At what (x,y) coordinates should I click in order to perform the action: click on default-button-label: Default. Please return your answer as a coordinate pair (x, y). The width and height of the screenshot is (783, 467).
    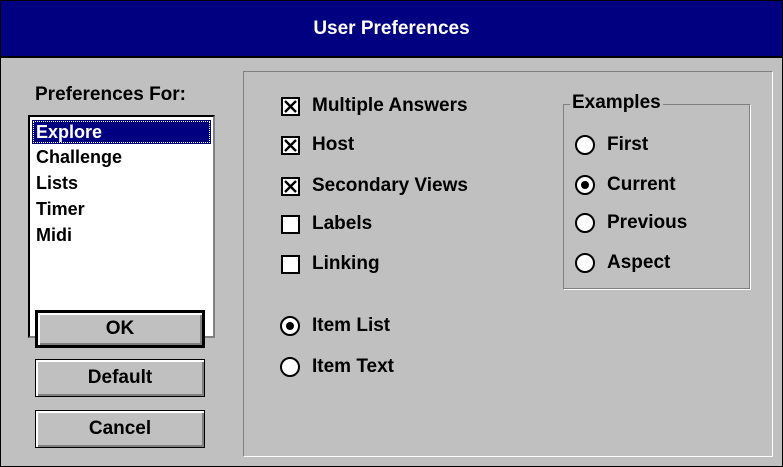
    Looking at the image, I should click on (120, 377).